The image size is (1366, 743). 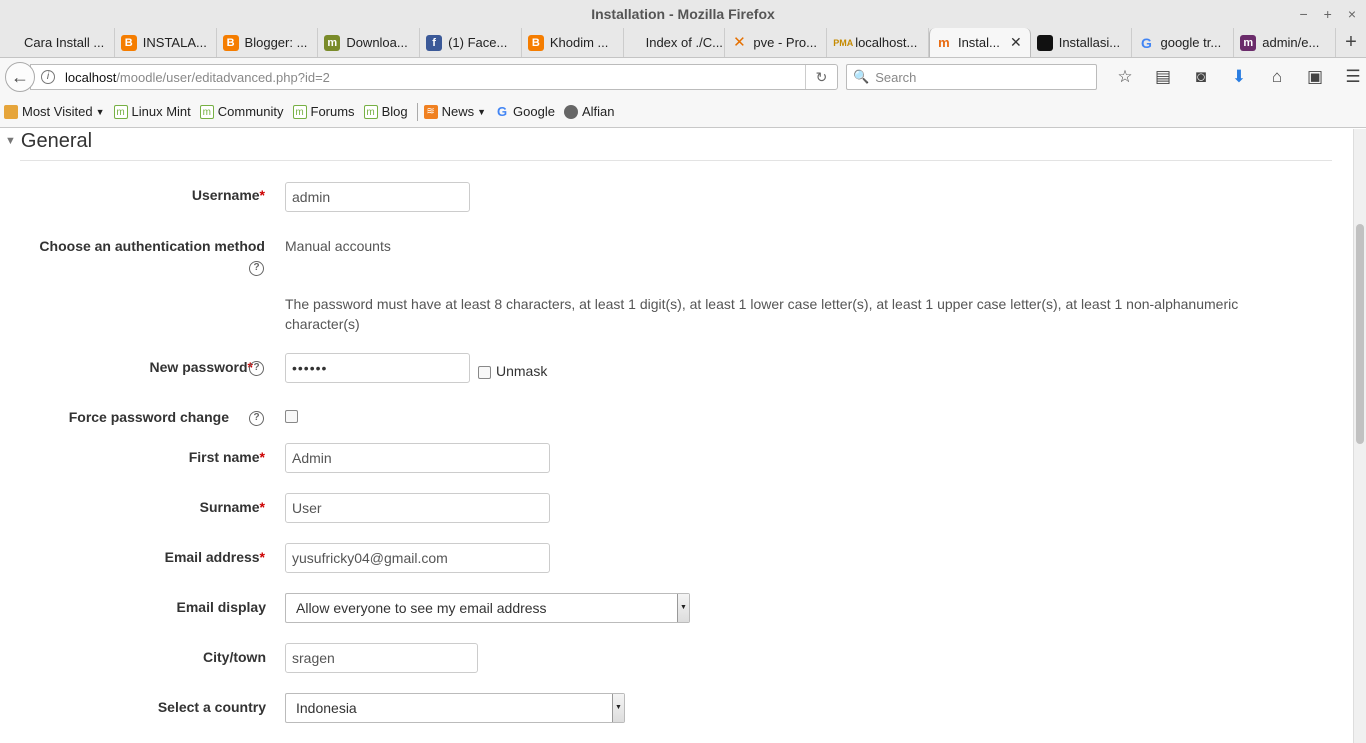 What do you see at coordinates (224, 457) in the screenshot?
I see `label-text: First name` at bounding box center [224, 457].